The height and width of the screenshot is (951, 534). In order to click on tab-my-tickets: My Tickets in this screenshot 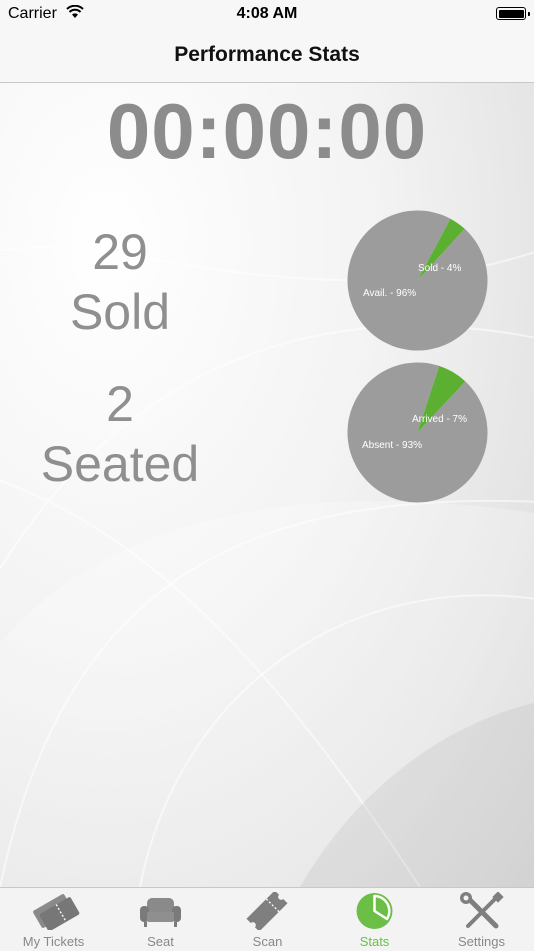, I will do `click(53, 919)`.